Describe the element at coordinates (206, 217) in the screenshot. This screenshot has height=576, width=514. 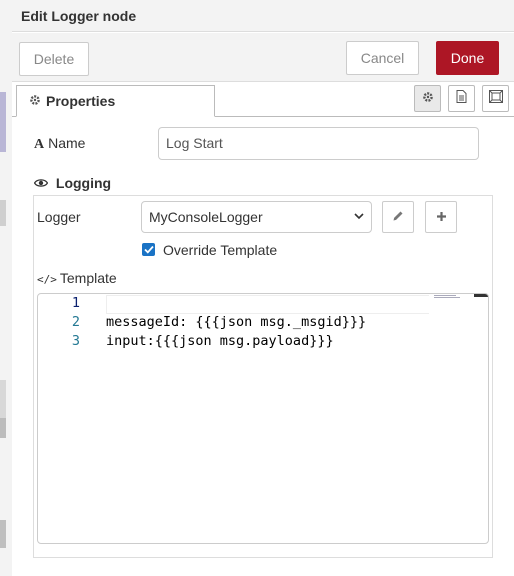
I see `logger-select-value: MyConsoleLogger` at that location.